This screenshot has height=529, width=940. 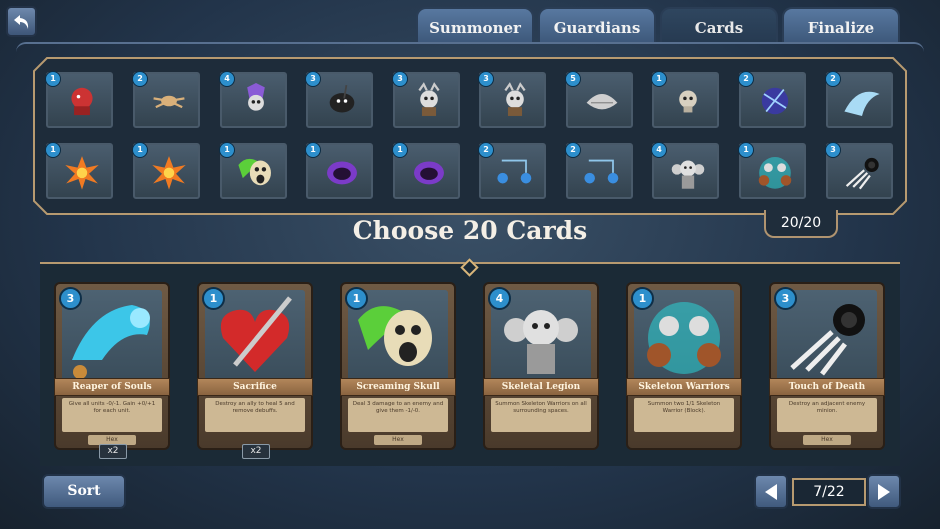 What do you see at coordinates (398, 387) in the screenshot?
I see `card-name: Screaming Skull` at bounding box center [398, 387].